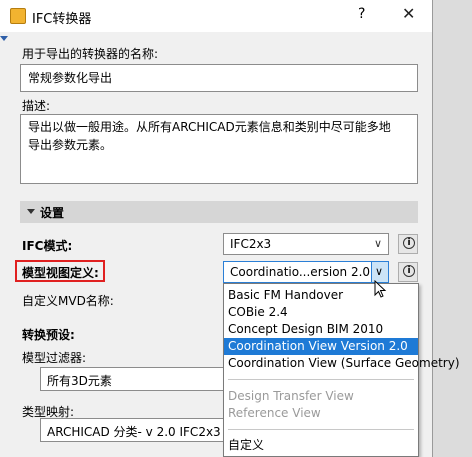 This screenshot has width=472, height=457. What do you see at coordinates (321, 329) in the screenshot?
I see `option-concept-design: Concept Design BIM 2010` at bounding box center [321, 329].